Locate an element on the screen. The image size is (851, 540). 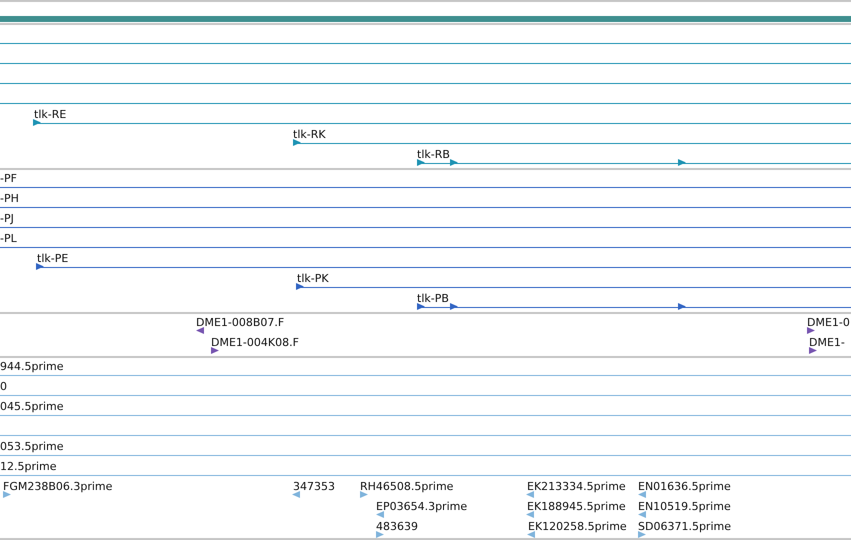
feature-label: EP03654.3prime is located at coordinates (422, 506).